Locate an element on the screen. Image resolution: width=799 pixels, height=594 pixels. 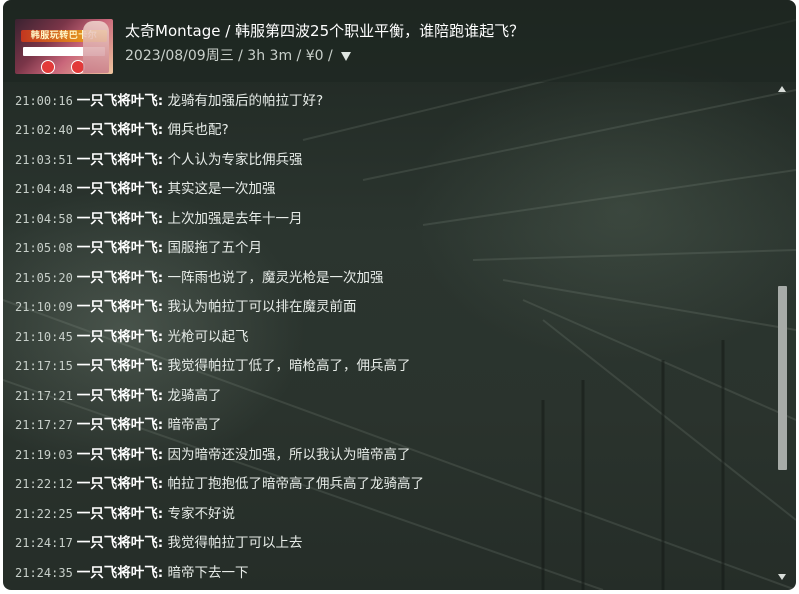
message-text: 我觉得帕拉丁低了，暗枪高了，佣兵高了 is located at coordinates (289, 366).